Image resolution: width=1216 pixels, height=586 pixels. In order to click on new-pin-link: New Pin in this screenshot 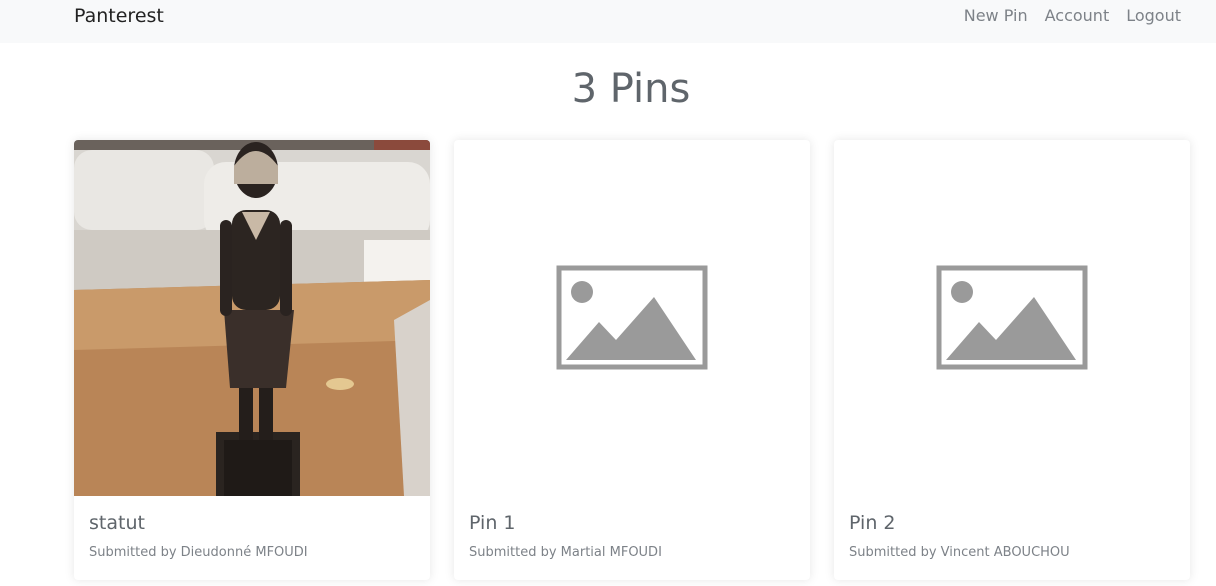, I will do `click(996, 15)`.